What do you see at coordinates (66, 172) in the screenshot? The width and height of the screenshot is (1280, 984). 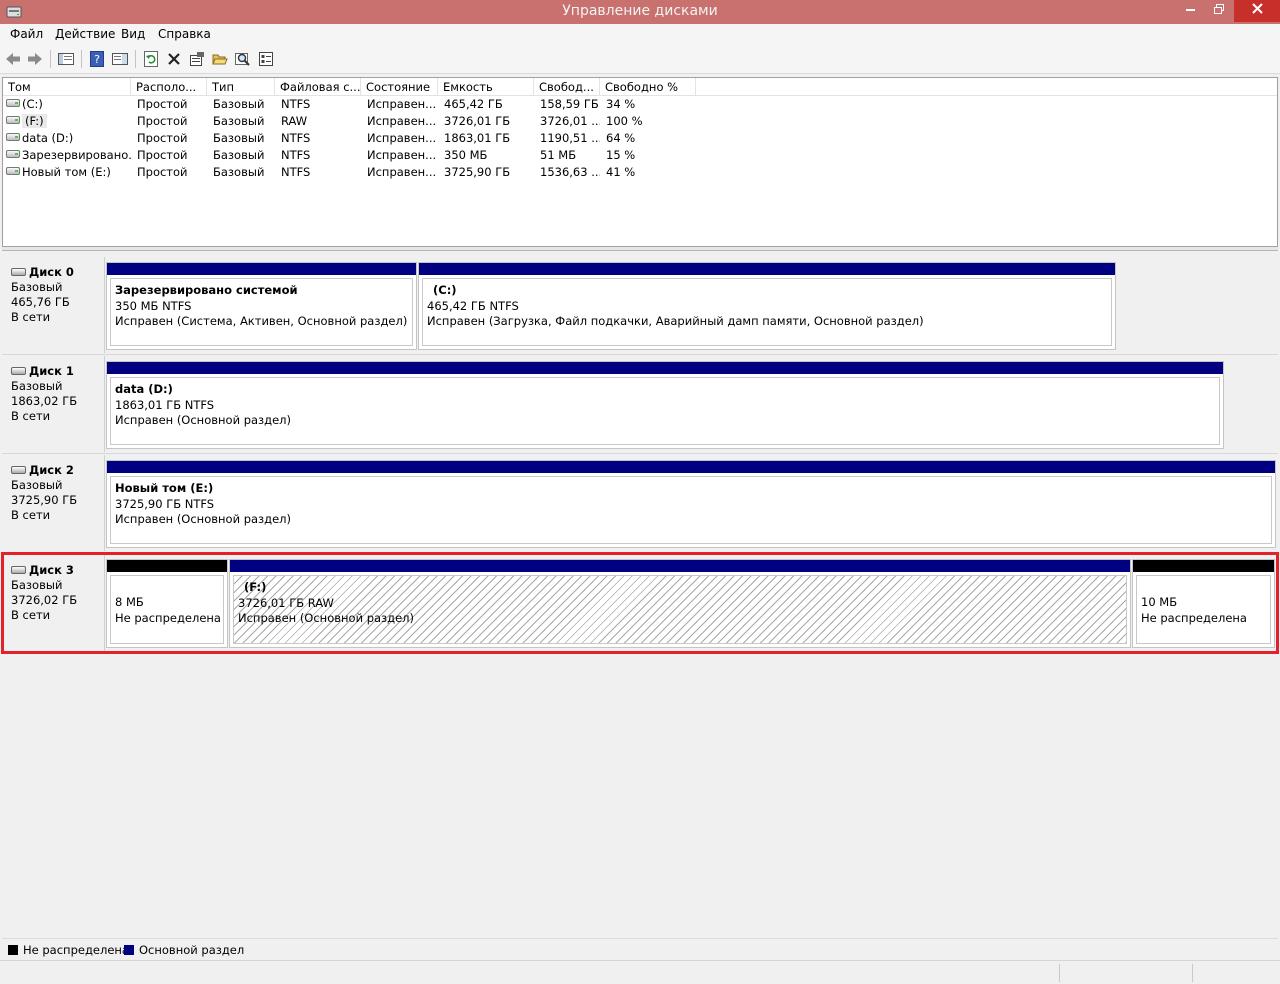 I see `cell-volume: Новый том (E:)` at bounding box center [66, 172].